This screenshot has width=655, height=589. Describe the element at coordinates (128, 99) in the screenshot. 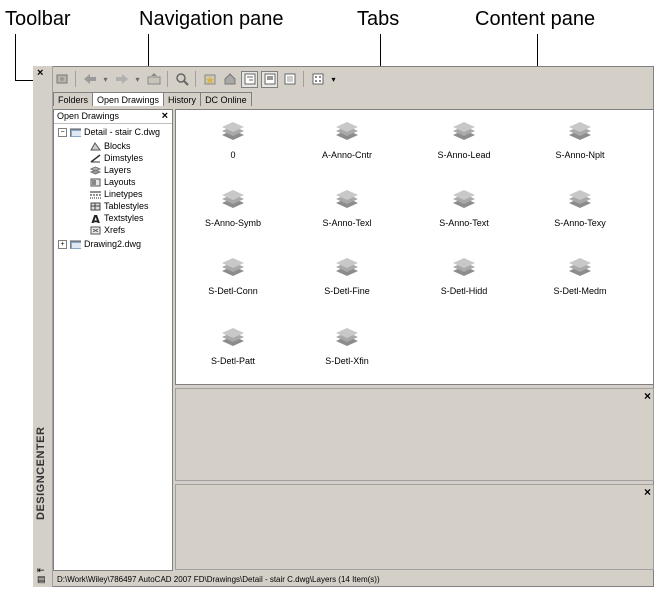

I see `tab-open-drawings: Open Drawings` at that location.